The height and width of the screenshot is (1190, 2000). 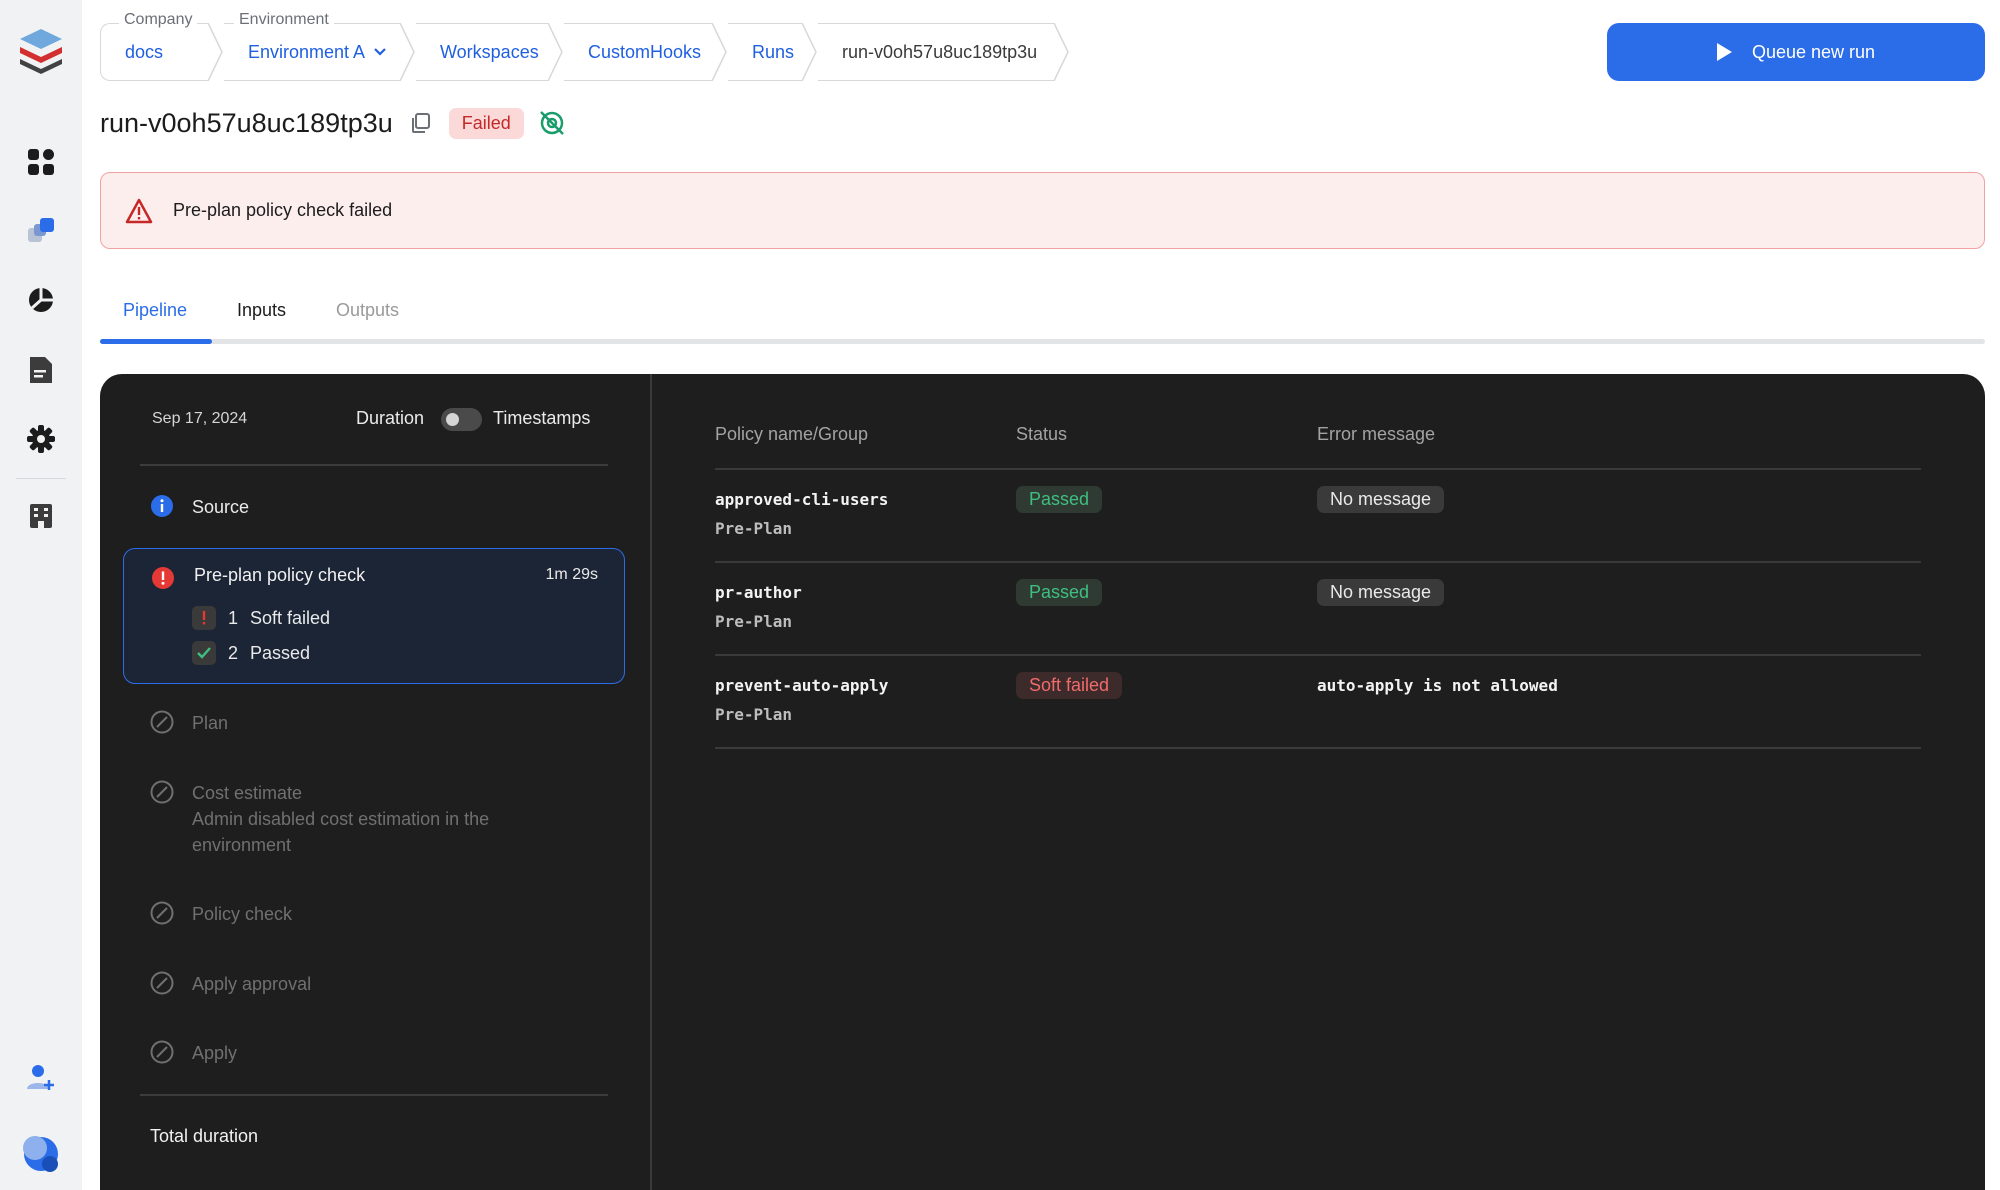 What do you see at coordinates (215, 1053) in the screenshot?
I see `step-apply-label: Apply` at bounding box center [215, 1053].